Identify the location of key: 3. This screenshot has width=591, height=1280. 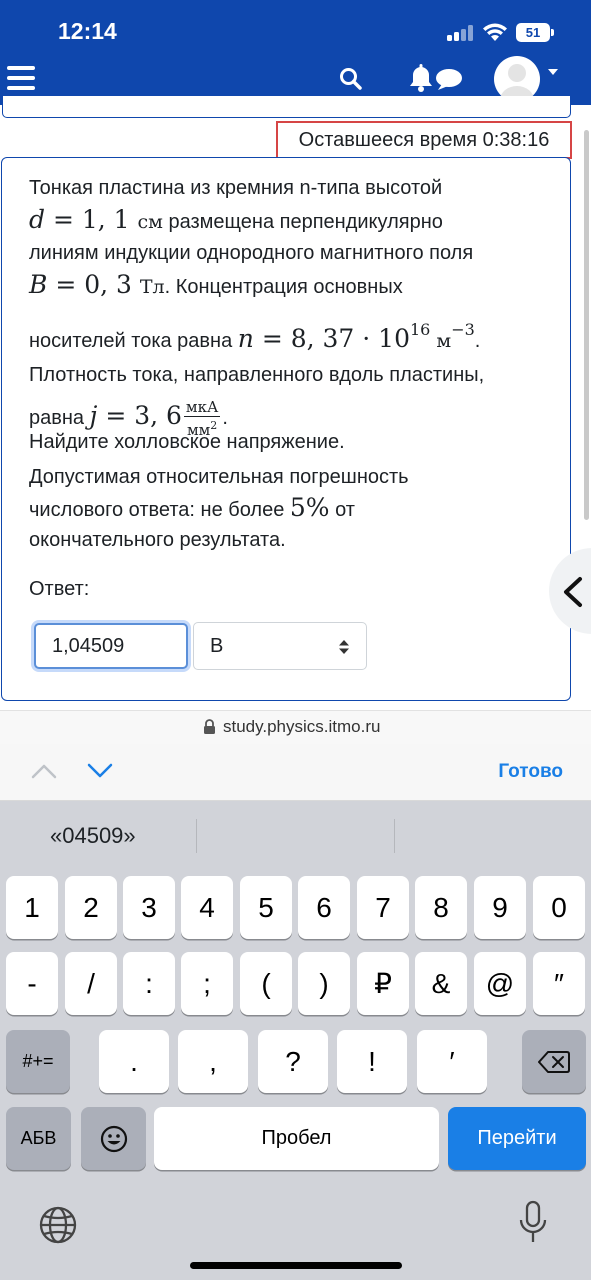
(149, 907).